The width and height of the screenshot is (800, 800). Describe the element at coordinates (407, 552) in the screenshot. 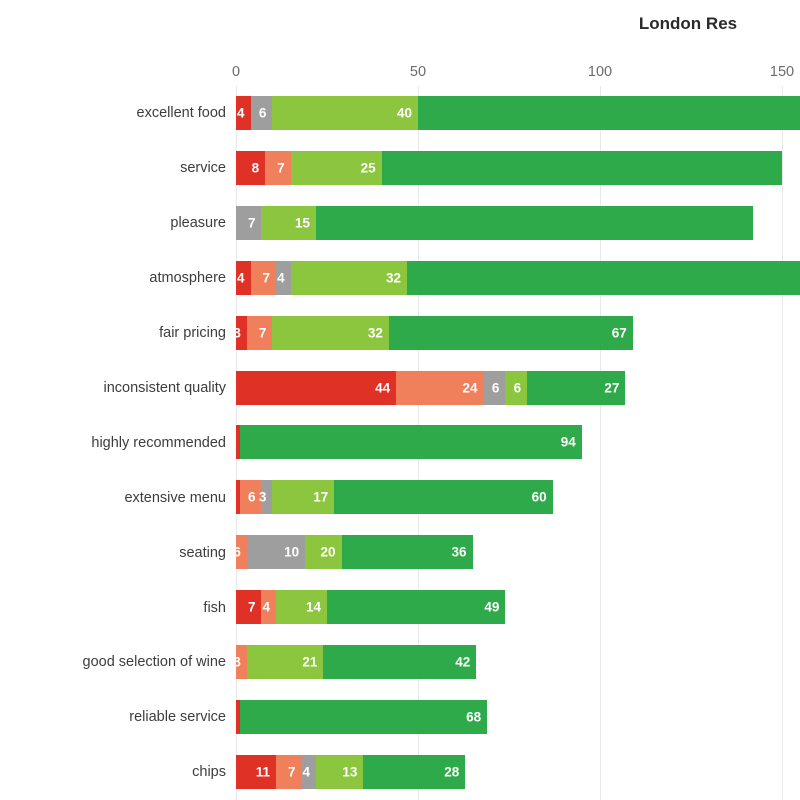

I see `bar-segment: 36` at that location.